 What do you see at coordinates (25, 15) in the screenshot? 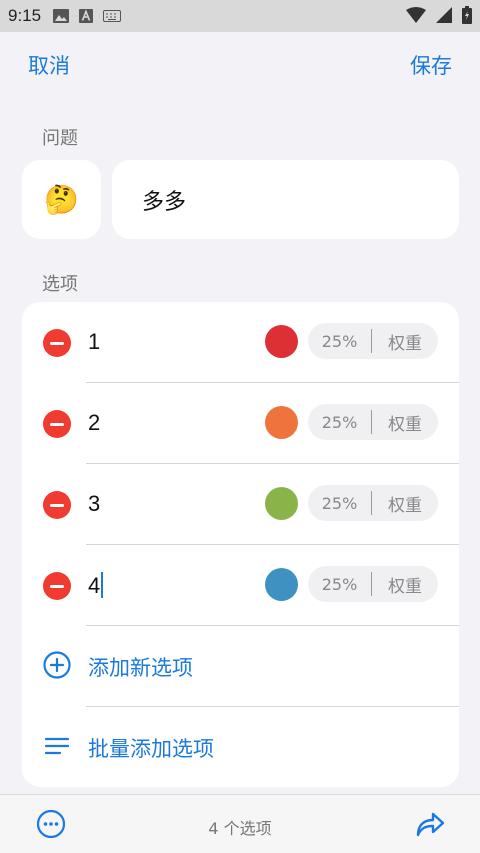
I see `status-time: 9:15` at bounding box center [25, 15].